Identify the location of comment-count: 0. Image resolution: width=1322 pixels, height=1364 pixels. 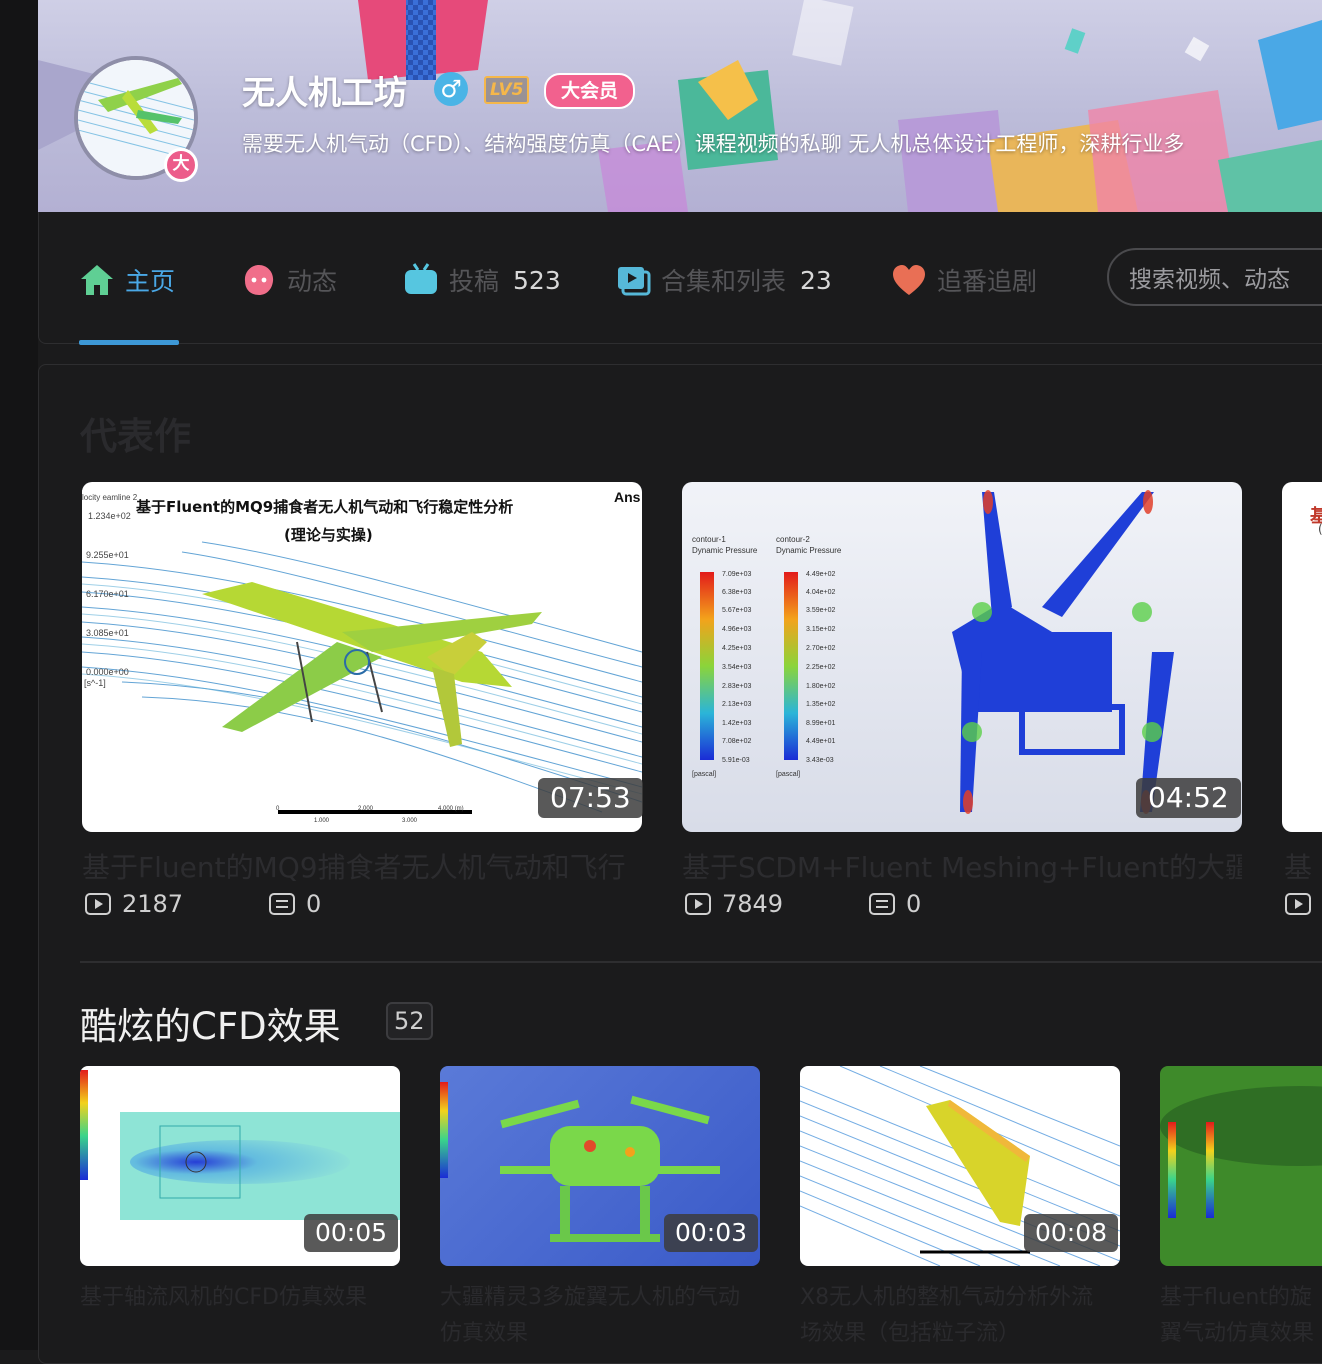
(294, 904).